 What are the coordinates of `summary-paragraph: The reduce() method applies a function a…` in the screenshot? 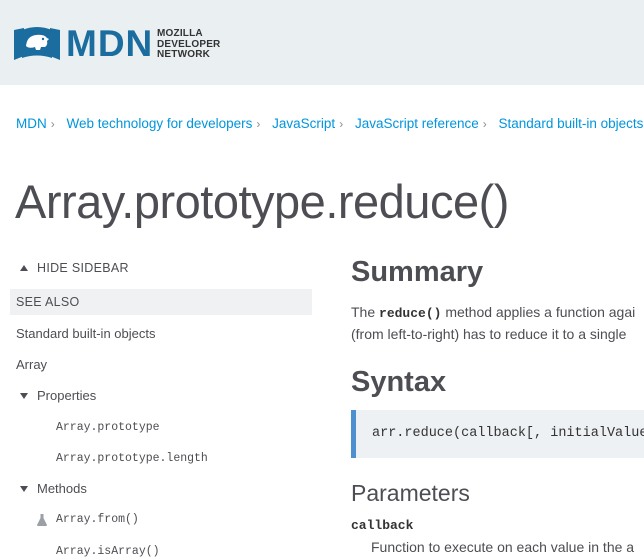 It's located at (493, 312).